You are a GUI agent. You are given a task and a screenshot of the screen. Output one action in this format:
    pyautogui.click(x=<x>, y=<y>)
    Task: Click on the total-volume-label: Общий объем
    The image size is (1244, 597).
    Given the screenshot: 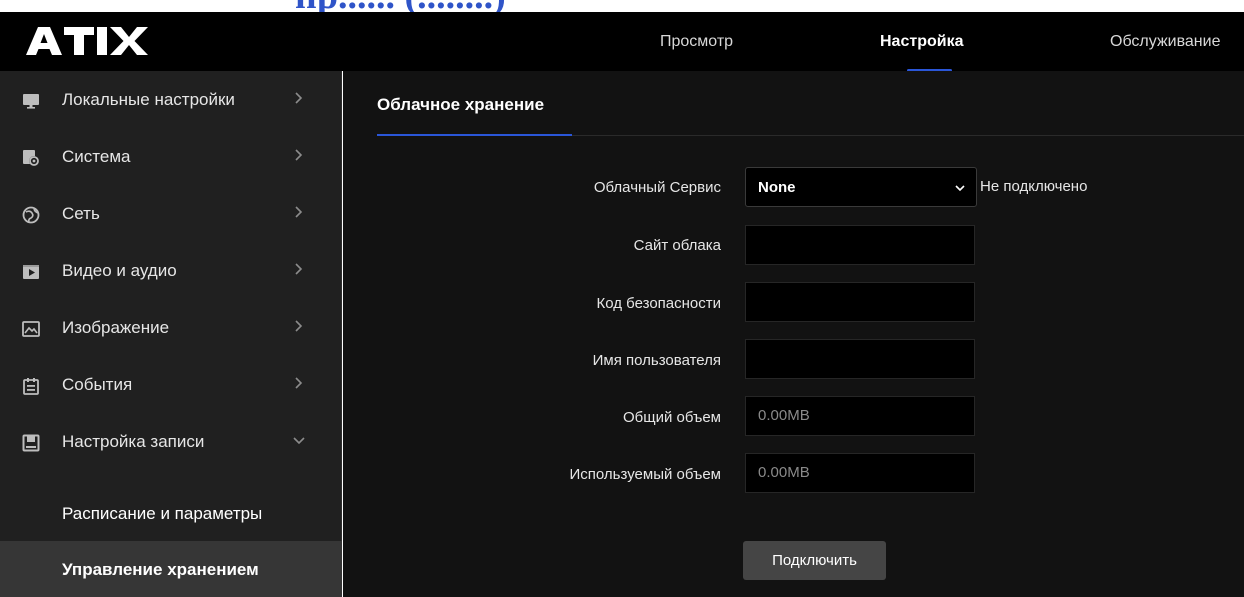 What is the action you would take?
    pyautogui.click(x=672, y=417)
    